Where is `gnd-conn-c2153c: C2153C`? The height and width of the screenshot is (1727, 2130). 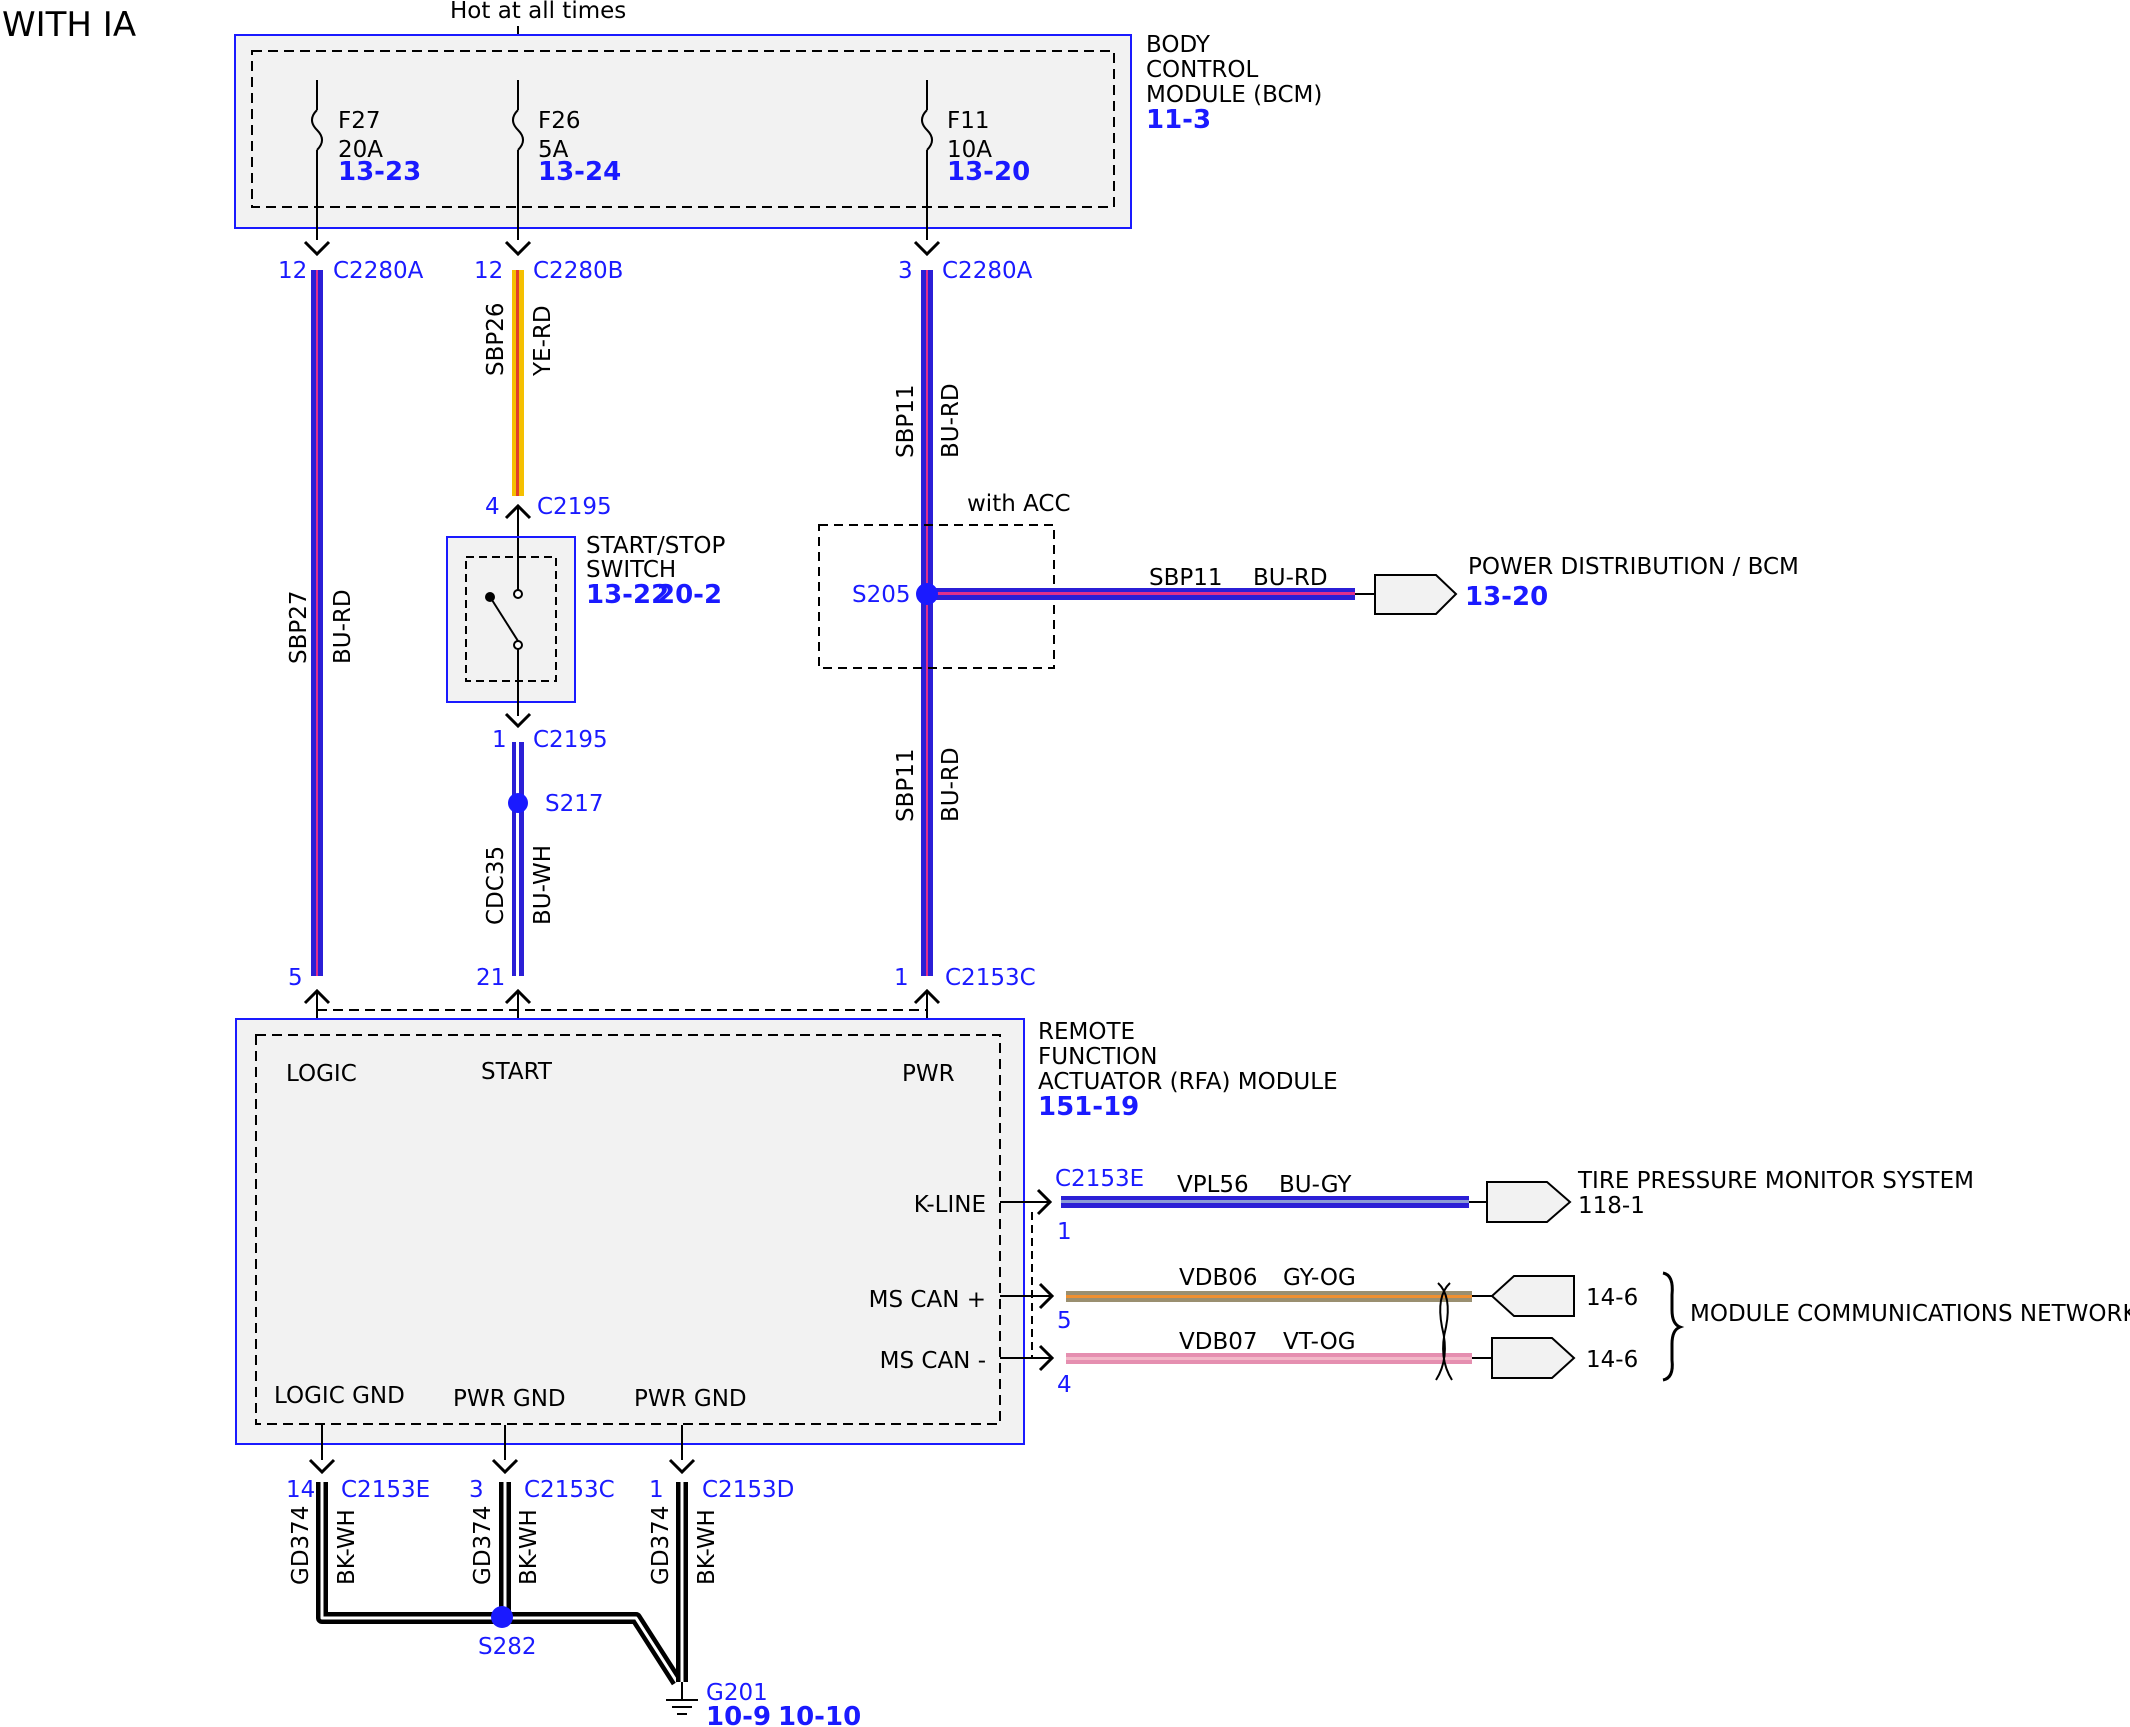 gnd-conn-c2153c: C2153C is located at coordinates (569, 1490).